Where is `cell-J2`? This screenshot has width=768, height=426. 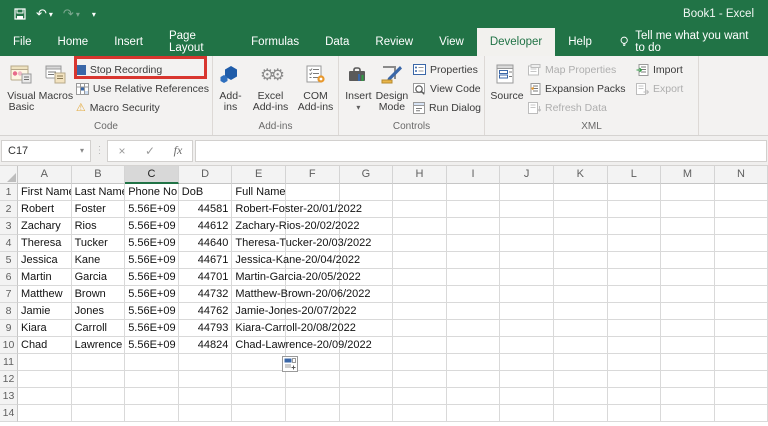 cell-J2 is located at coordinates (527, 209).